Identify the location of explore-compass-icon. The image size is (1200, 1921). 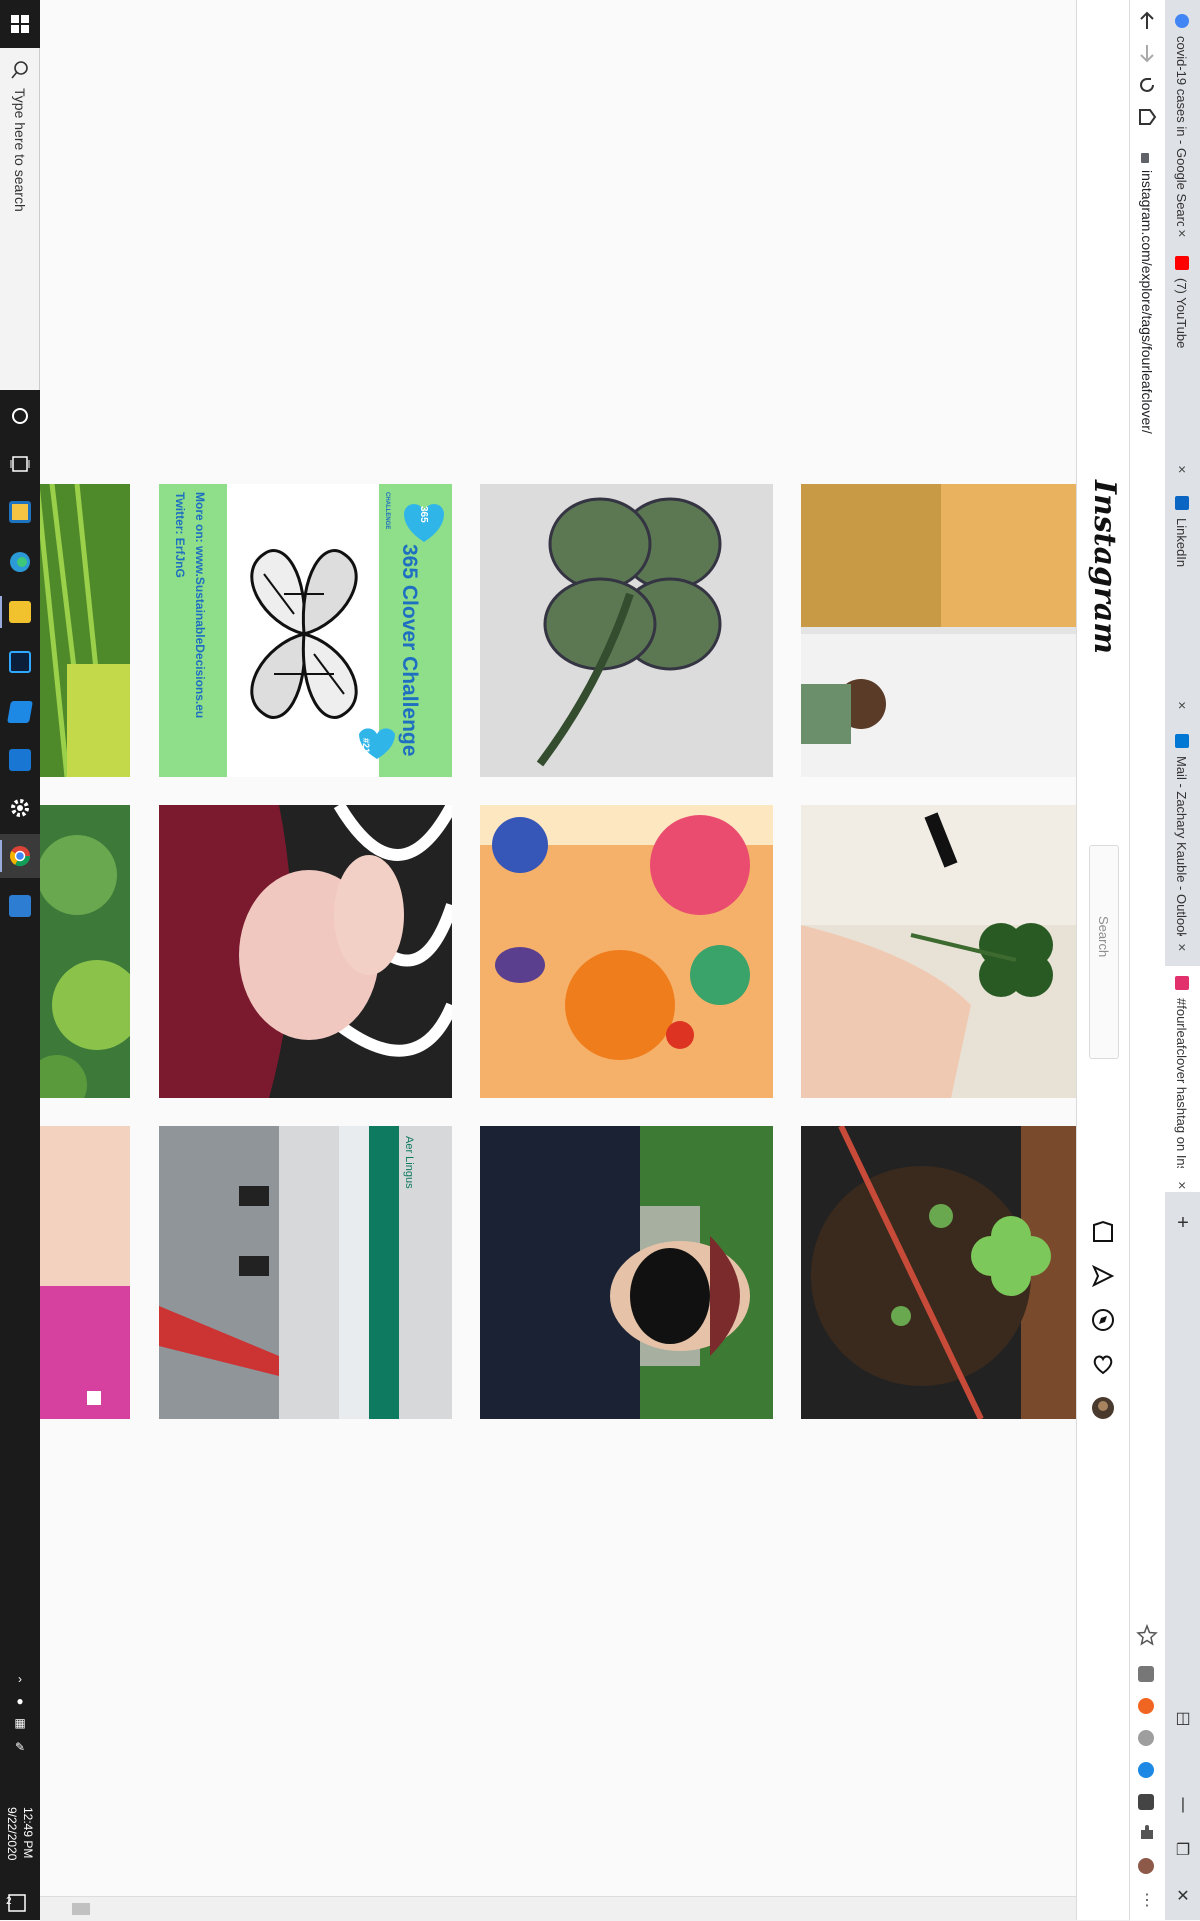
(1103, 1320).